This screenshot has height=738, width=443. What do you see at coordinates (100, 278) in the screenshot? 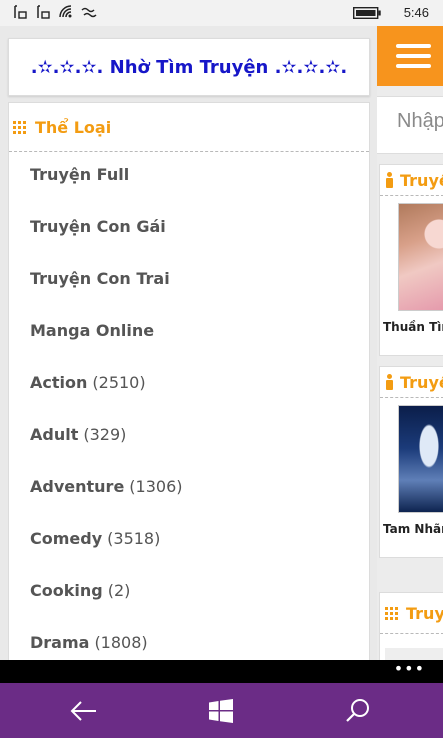
I see `category-label: Truyện Con Trai` at bounding box center [100, 278].